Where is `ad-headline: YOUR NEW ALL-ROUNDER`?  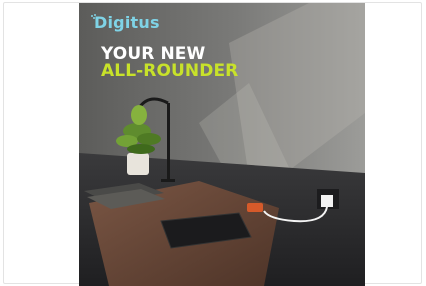 ad-headline: YOUR NEW ALL-ROUNDER is located at coordinates (169, 63).